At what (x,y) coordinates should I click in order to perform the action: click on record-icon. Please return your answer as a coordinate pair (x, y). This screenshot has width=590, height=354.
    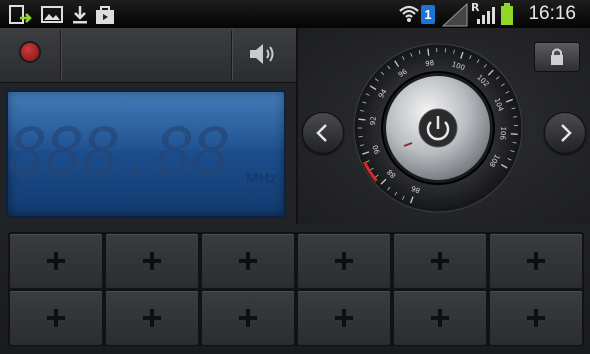
    Looking at the image, I should click on (30, 52).